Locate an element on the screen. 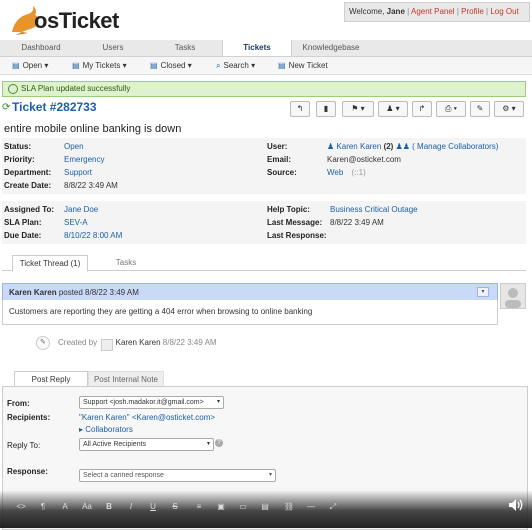 This screenshot has height=530, width=532. video-icon: ▭ is located at coordinates (243, 506).